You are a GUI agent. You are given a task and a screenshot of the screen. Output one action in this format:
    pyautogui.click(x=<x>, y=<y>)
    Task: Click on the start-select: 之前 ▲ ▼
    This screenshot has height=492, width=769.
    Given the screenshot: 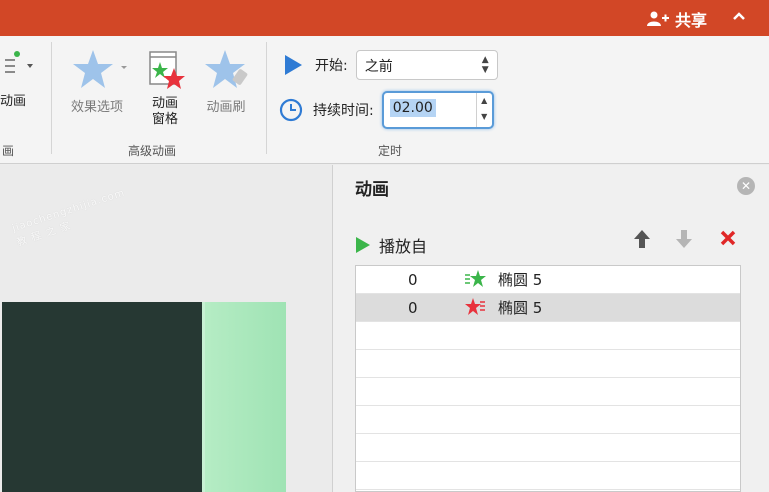 What is the action you would take?
    pyautogui.click(x=426, y=65)
    